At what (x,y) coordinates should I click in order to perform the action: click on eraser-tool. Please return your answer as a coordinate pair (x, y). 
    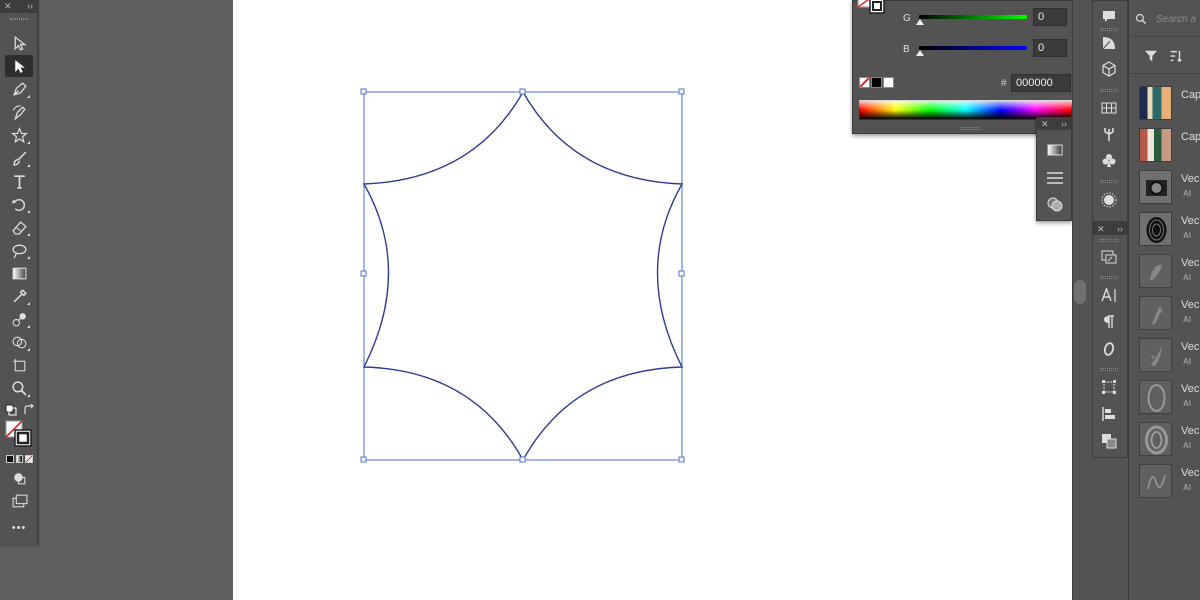
    Looking at the image, I should click on (19, 227).